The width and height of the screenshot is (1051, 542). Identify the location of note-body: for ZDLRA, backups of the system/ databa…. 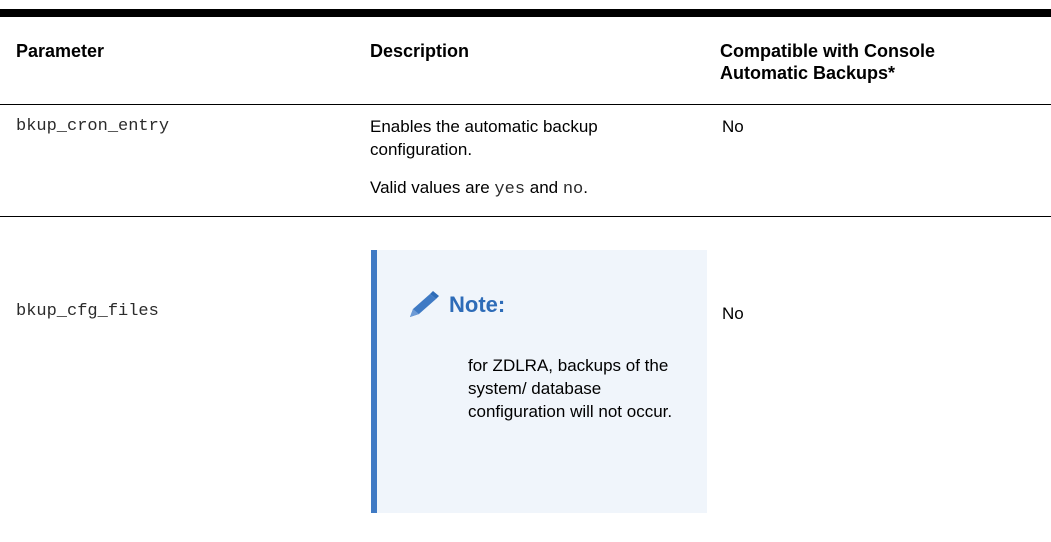
(570, 388).